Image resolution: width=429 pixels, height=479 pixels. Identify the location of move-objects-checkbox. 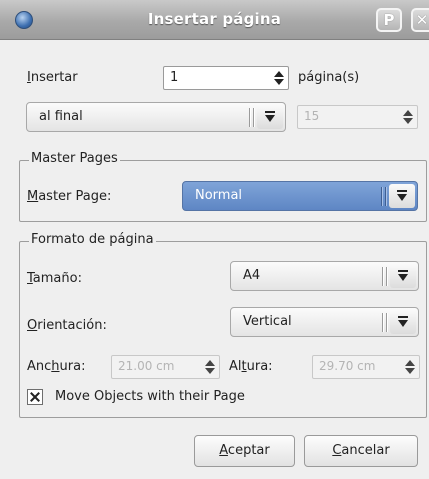
(35, 397).